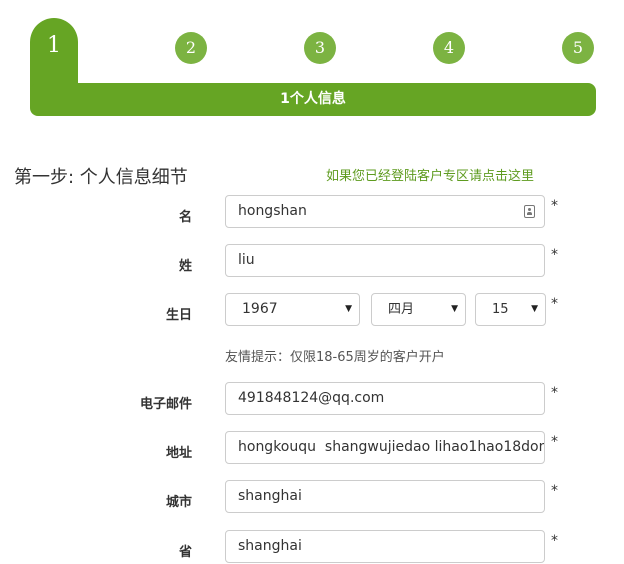 This screenshot has width=624, height=564. I want to click on last-name-label: 姓, so click(185, 266).